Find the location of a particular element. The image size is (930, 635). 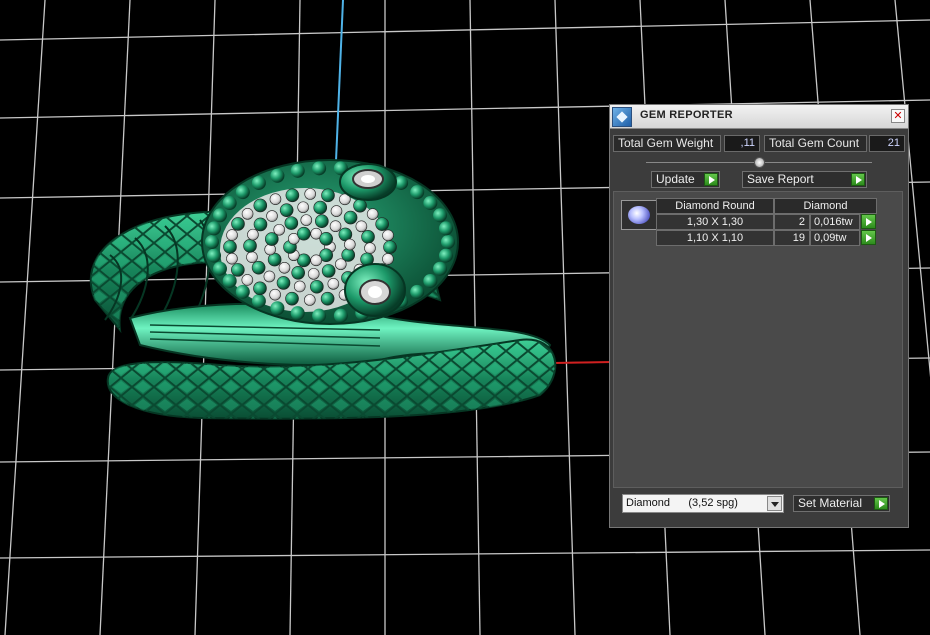

save-report-button-label: Save Report is located at coordinates (780, 179).